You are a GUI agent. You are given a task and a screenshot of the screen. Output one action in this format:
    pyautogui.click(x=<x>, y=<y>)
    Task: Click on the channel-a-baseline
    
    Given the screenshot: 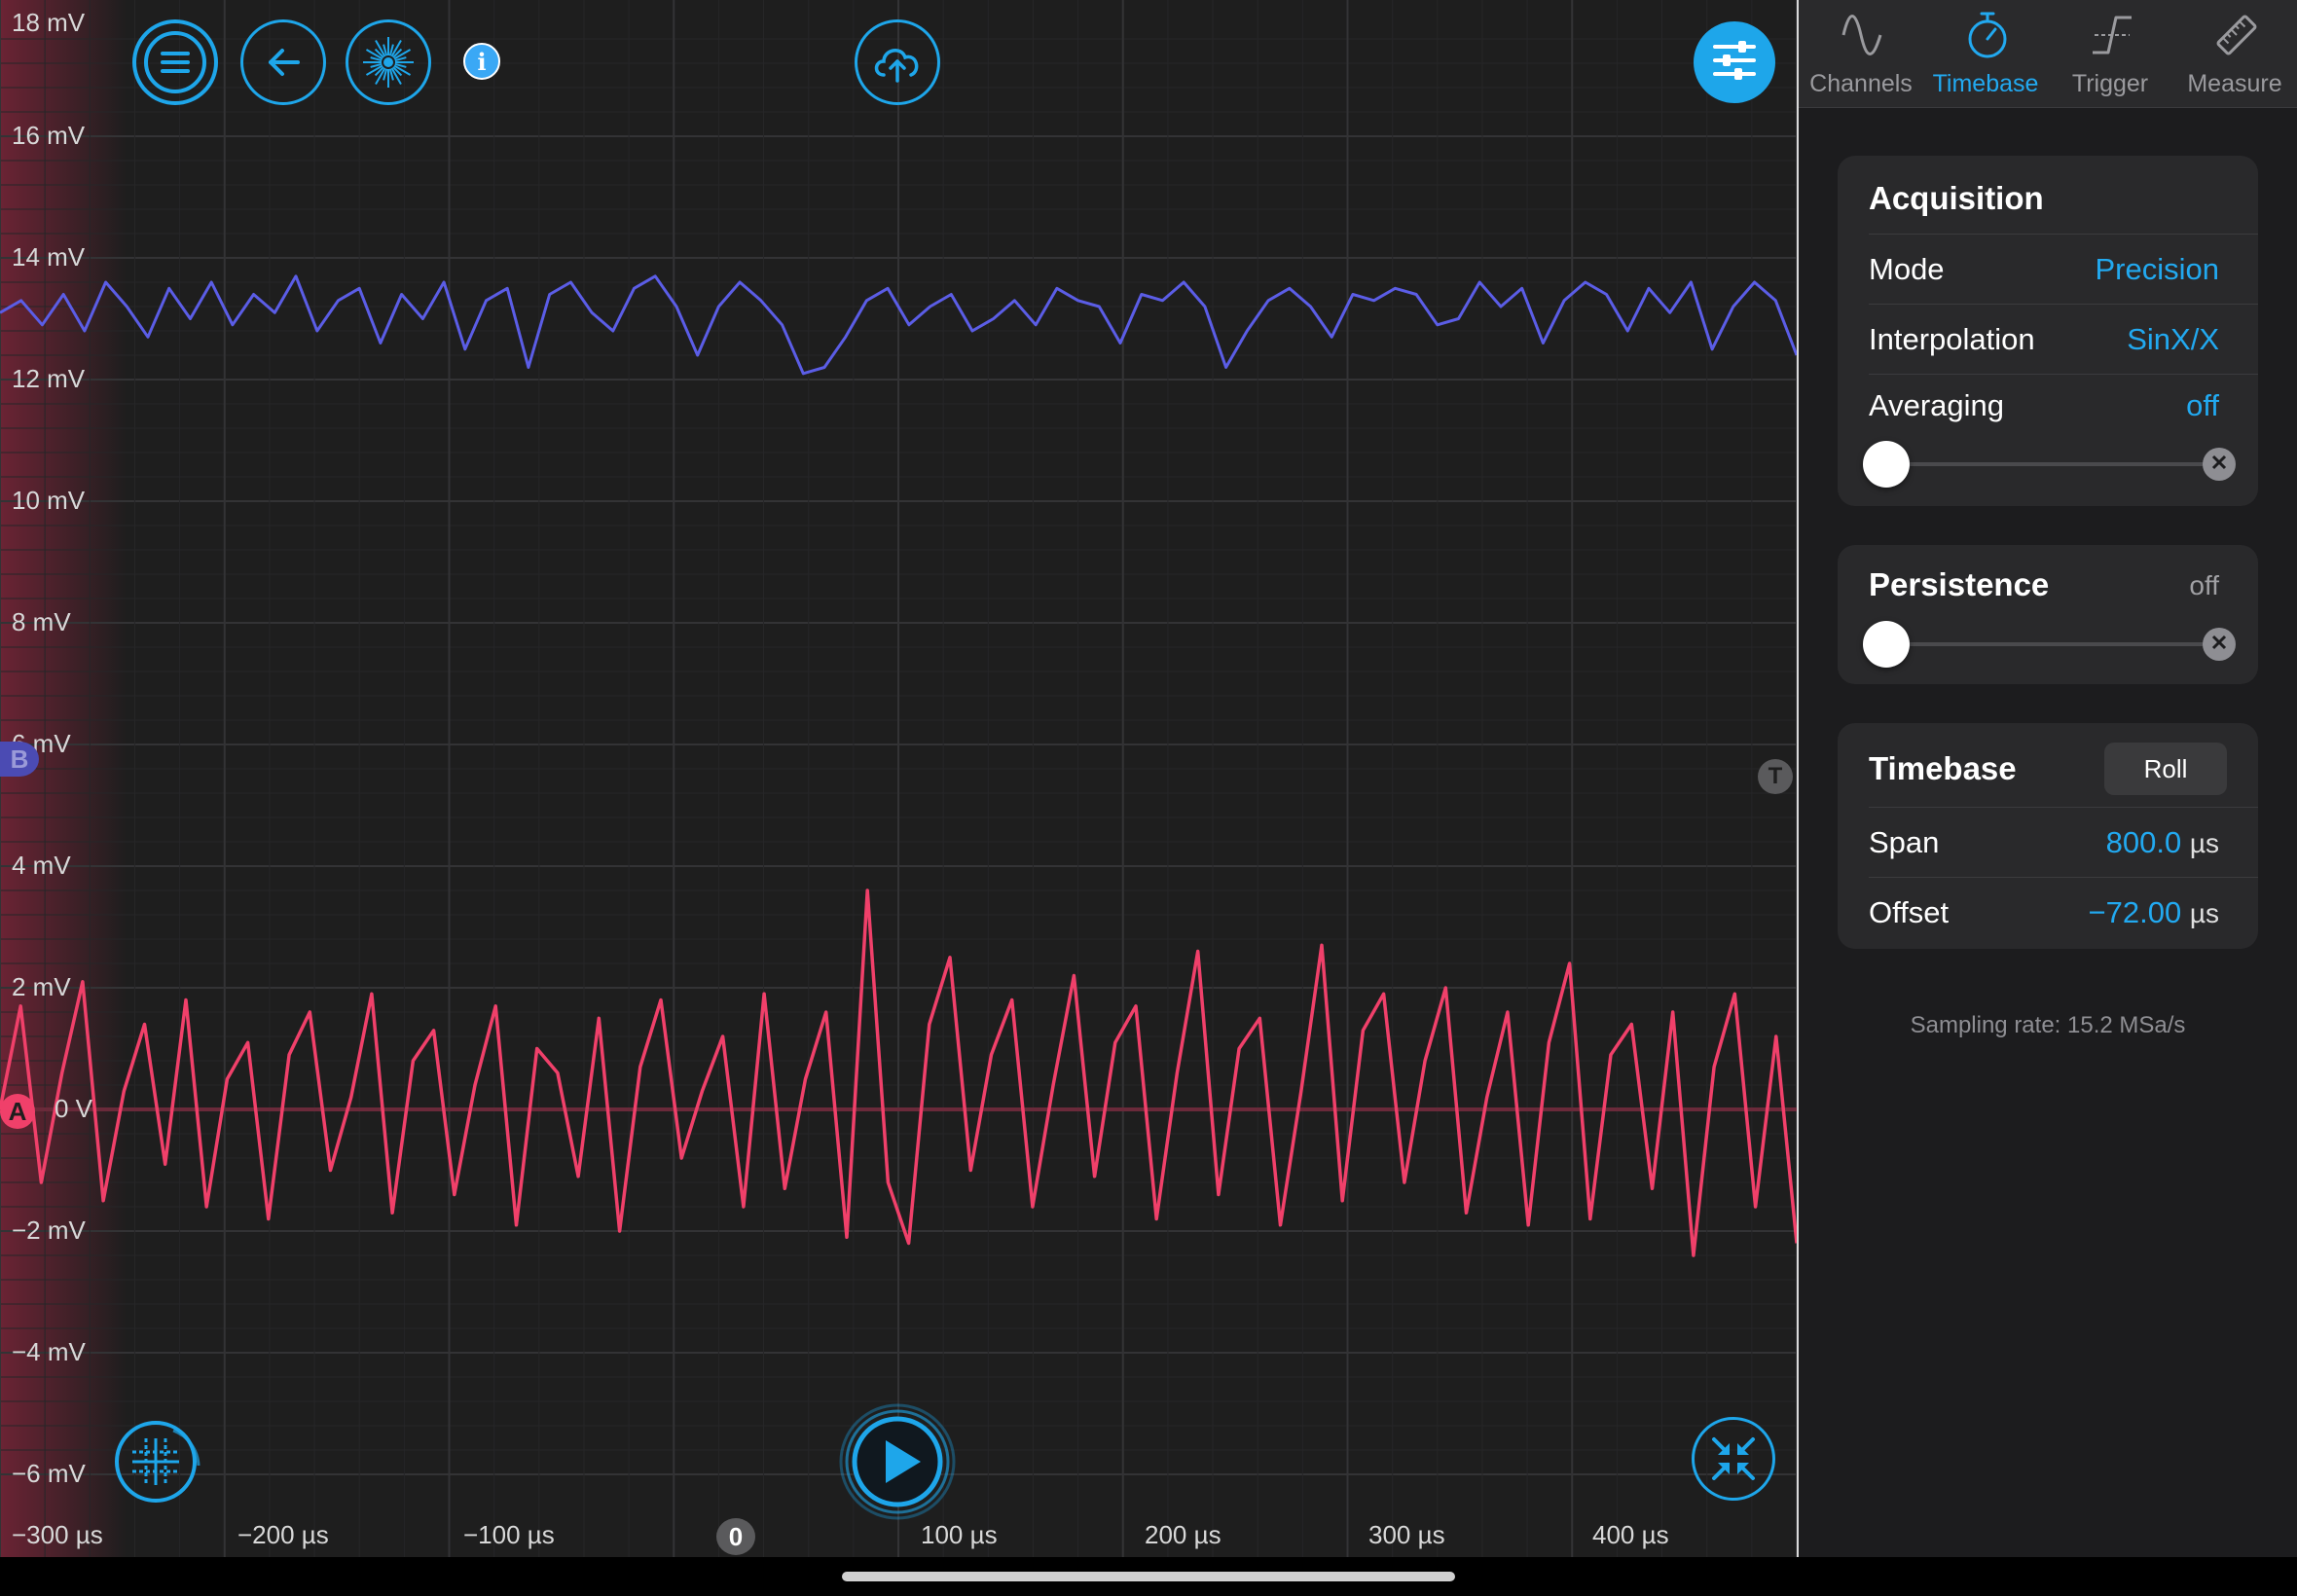 What is the action you would take?
    pyautogui.click(x=898, y=1109)
    